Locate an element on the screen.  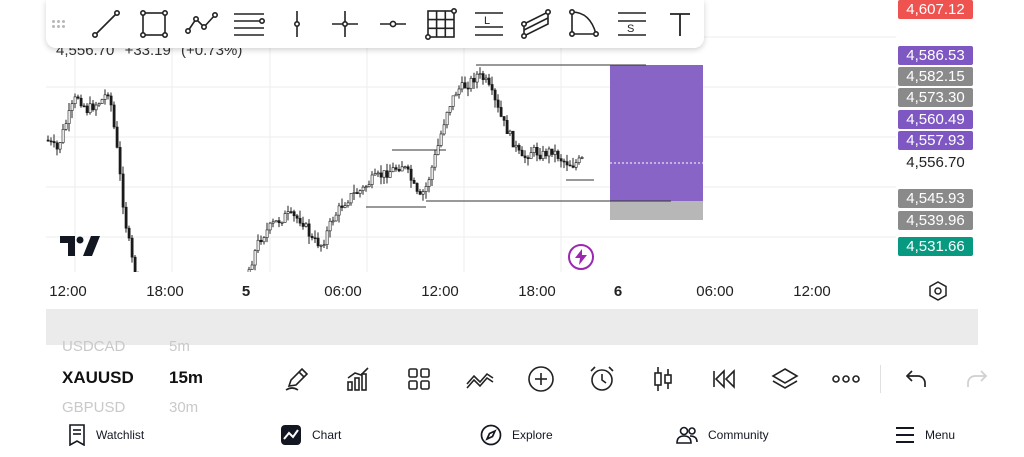
bottom-toolbar is located at coordinates (636, 379).